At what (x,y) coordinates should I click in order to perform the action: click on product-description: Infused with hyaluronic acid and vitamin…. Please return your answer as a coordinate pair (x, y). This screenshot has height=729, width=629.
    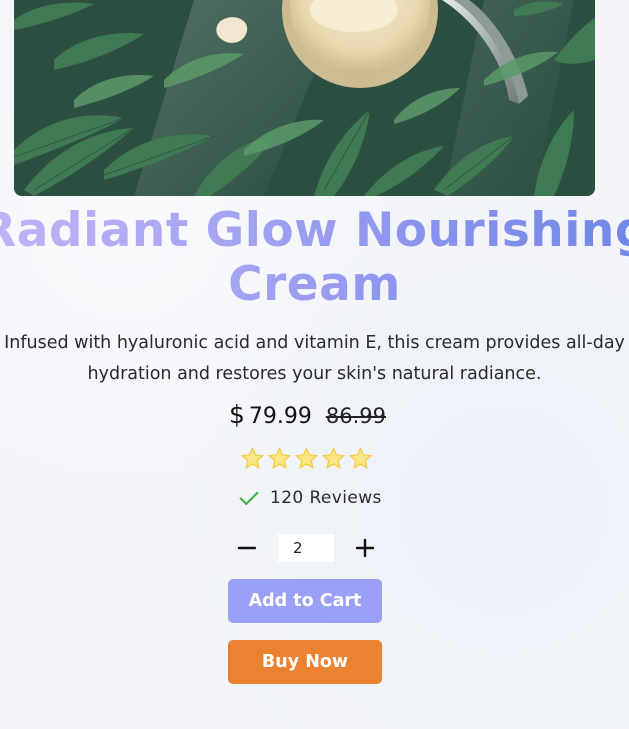
    Looking at the image, I should click on (314, 358).